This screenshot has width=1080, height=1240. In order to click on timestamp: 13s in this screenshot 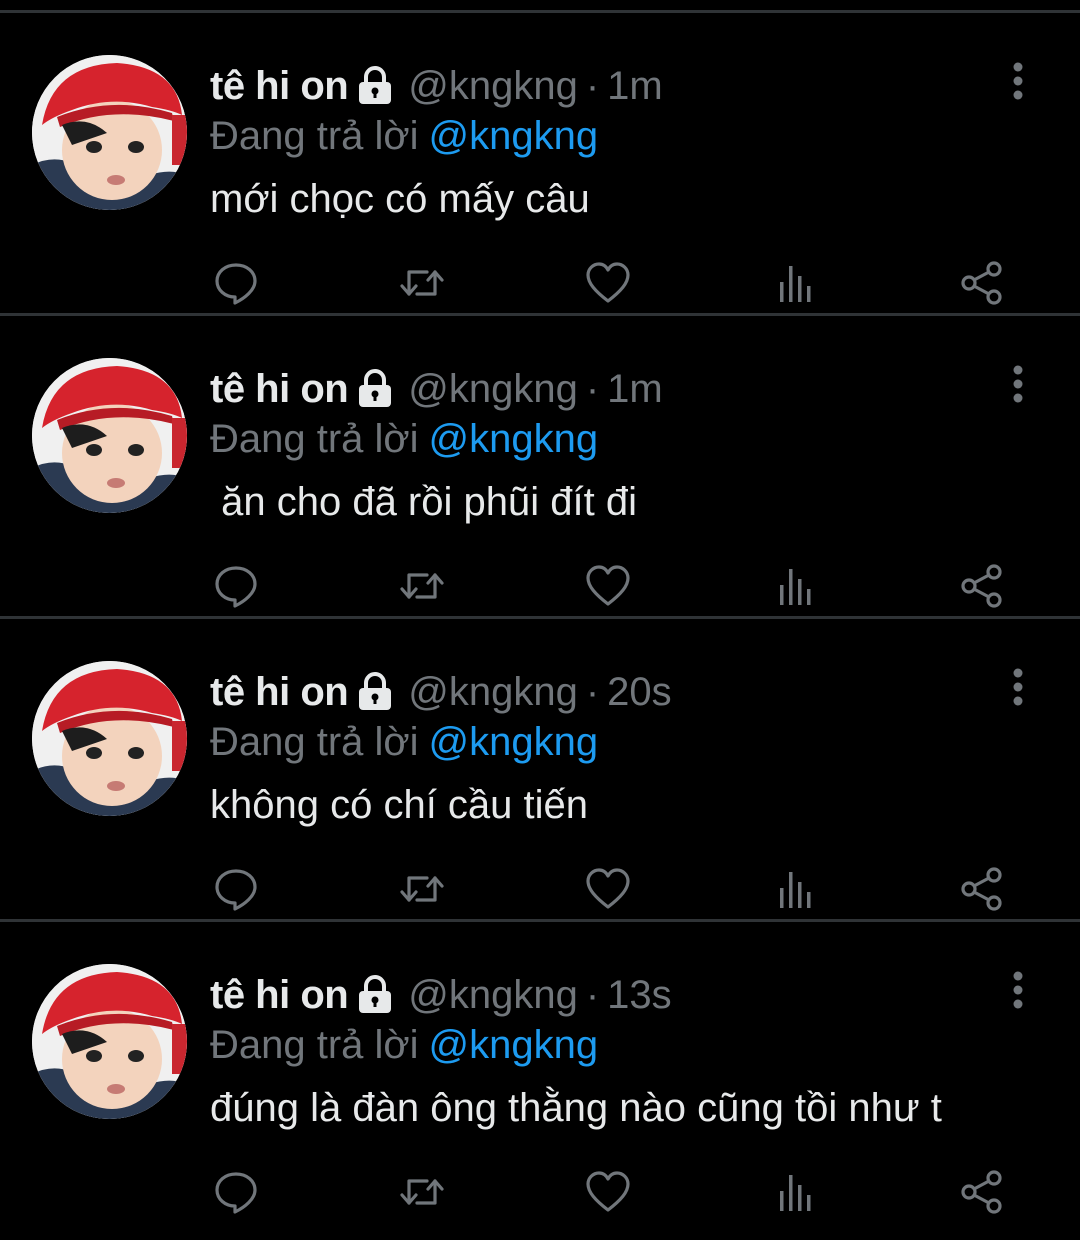, I will do `click(639, 995)`.